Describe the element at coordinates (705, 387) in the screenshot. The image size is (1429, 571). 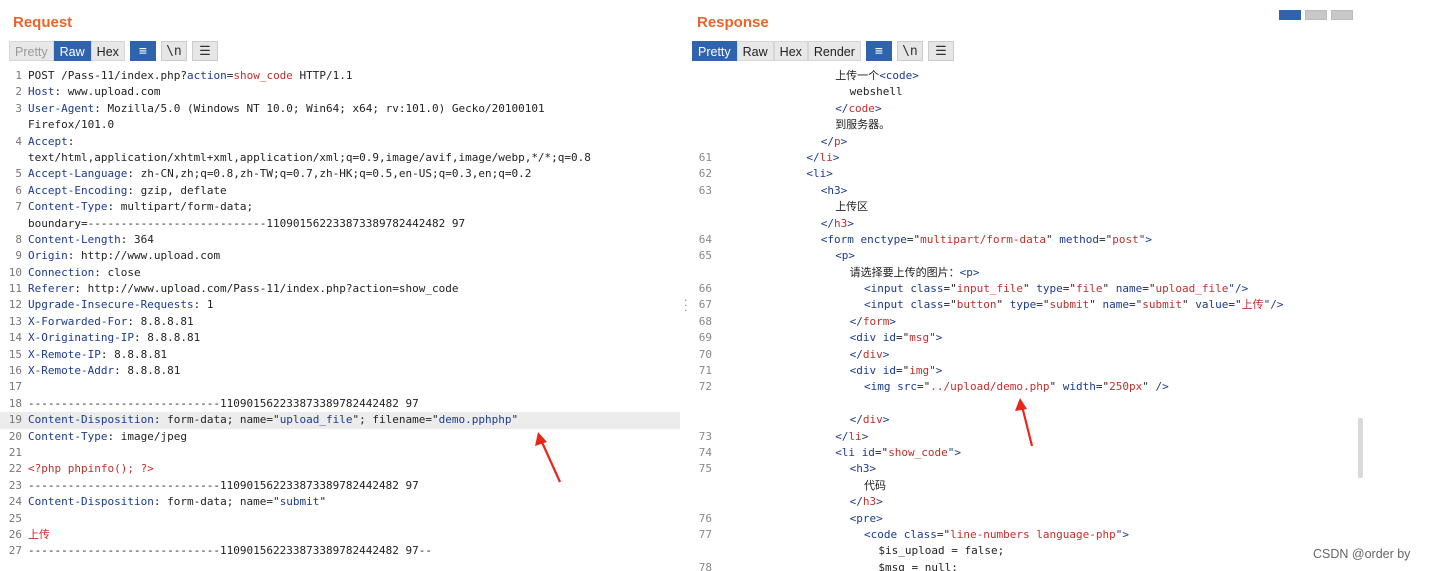
I see `line-number: 72` at that location.